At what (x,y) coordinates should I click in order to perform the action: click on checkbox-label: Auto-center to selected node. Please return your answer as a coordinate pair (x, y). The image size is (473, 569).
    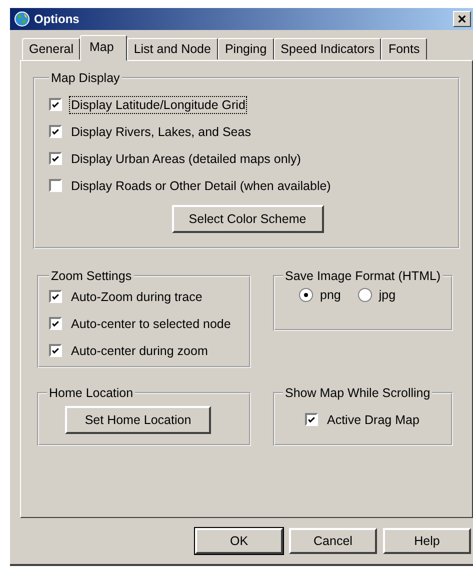
    Looking at the image, I should click on (151, 324).